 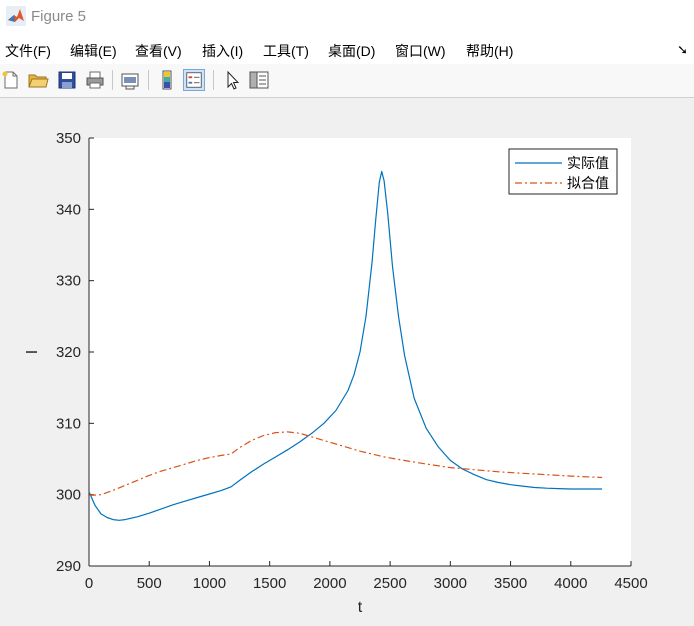 I want to click on y-axis-label: I, so click(x=32, y=352).